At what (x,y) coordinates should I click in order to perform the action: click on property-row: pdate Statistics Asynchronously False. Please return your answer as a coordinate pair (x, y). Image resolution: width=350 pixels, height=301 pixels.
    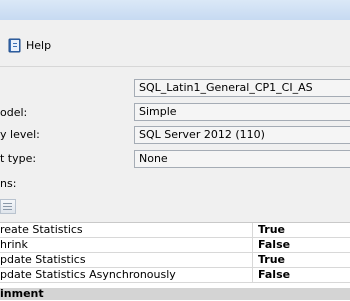
    Looking at the image, I should click on (175, 275).